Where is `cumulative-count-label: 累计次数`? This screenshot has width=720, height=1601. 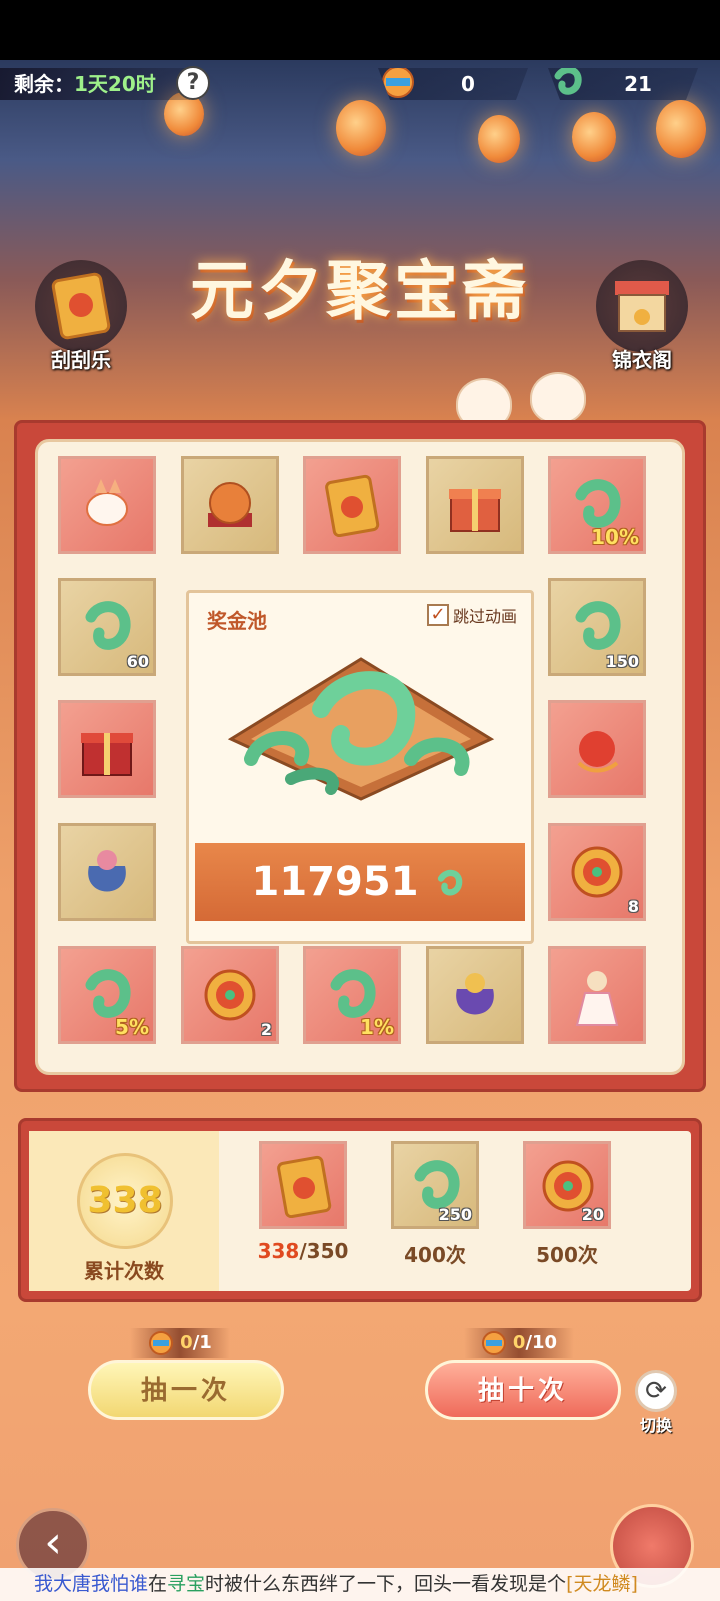
cumulative-count-label: 累计次数 is located at coordinates (124, 1271).